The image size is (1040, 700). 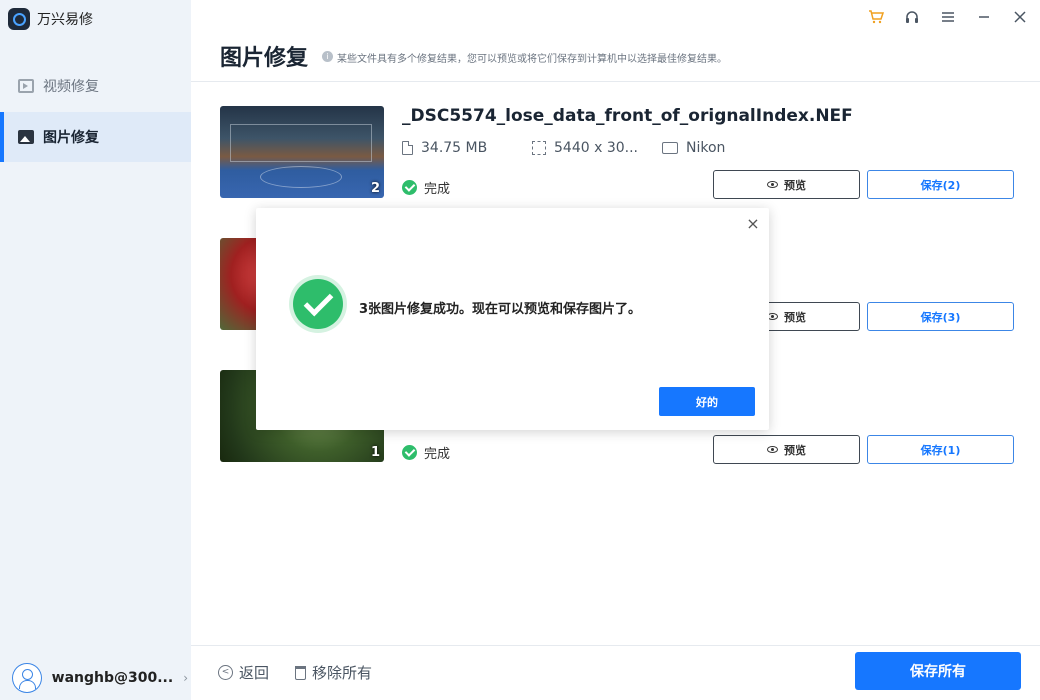 I want to click on dialog-message: 3张图片修复成功。现在可以预览和保存图片了。, so click(x=500, y=309).